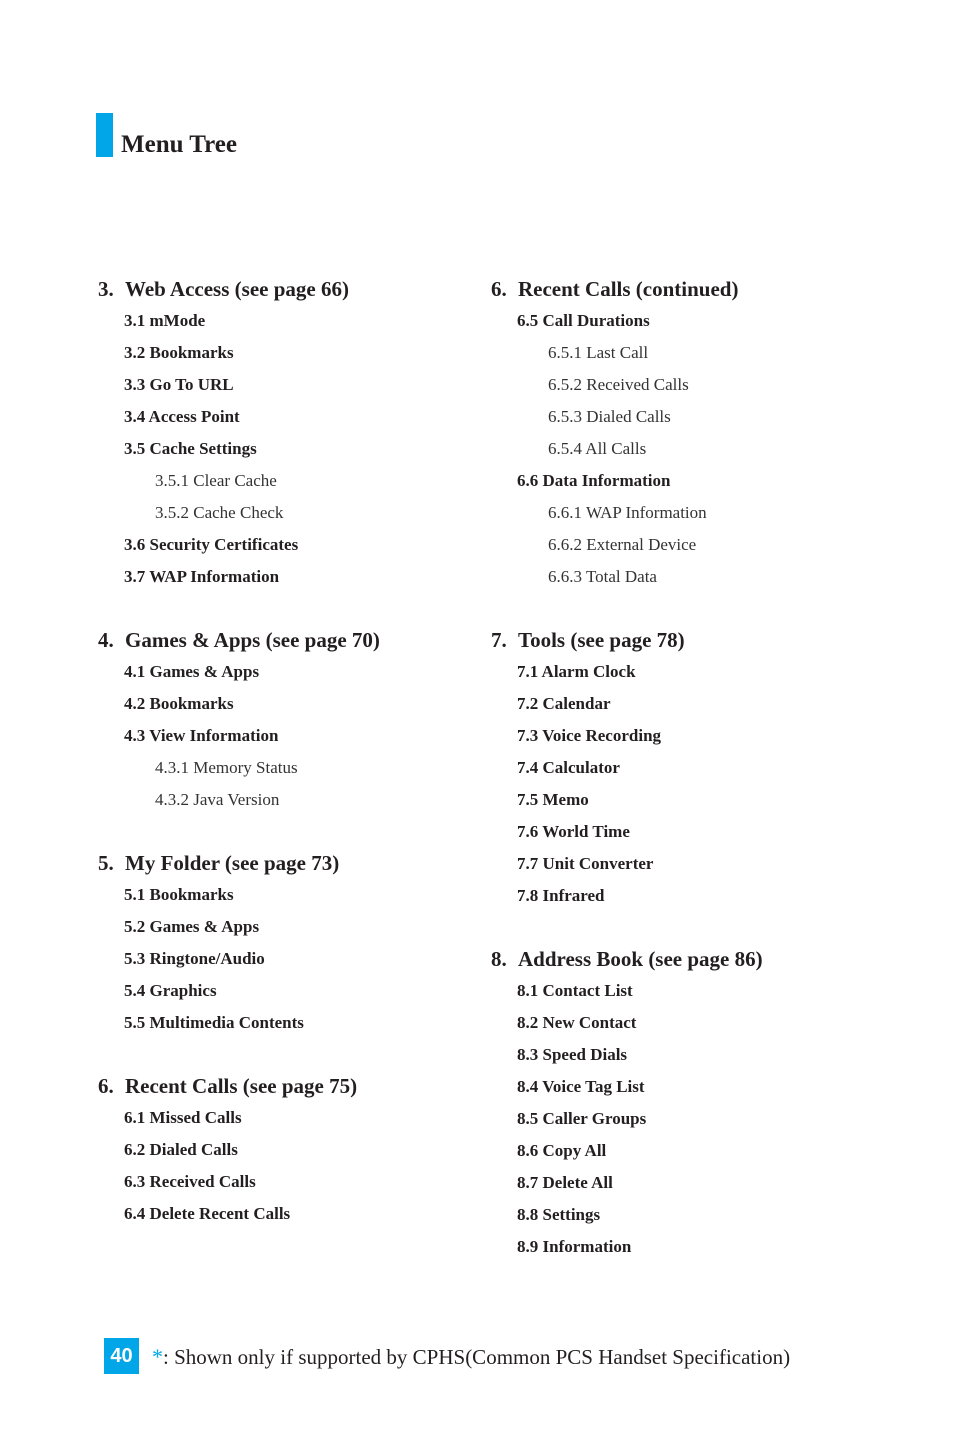  What do you see at coordinates (237, 289) in the screenshot?
I see `section-label: Web Access (see page 66)` at bounding box center [237, 289].